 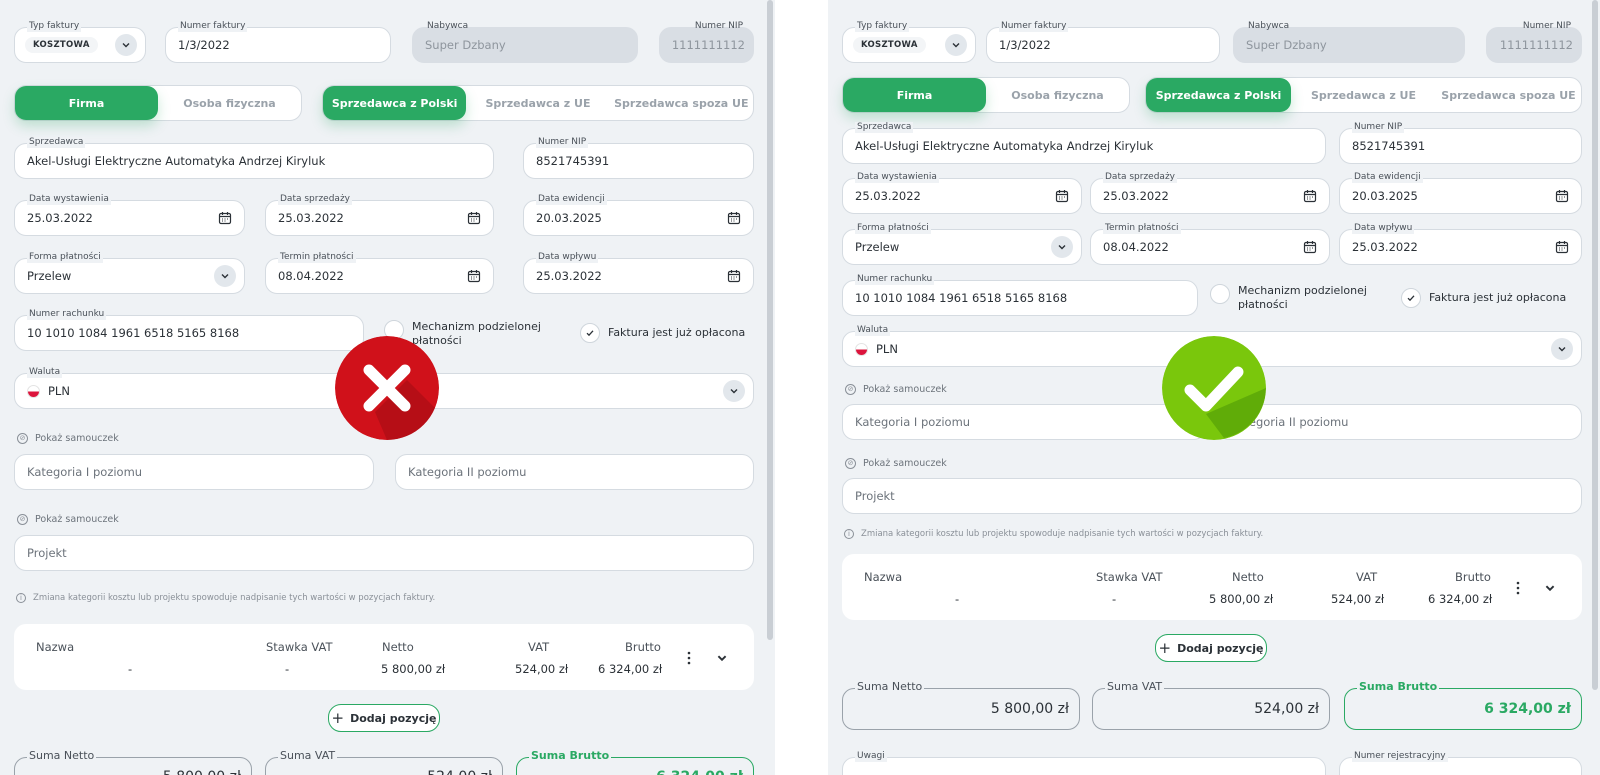 I want to click on suma-vat-field: Suma VAT524,00 zł, so click(x=384, y=762).